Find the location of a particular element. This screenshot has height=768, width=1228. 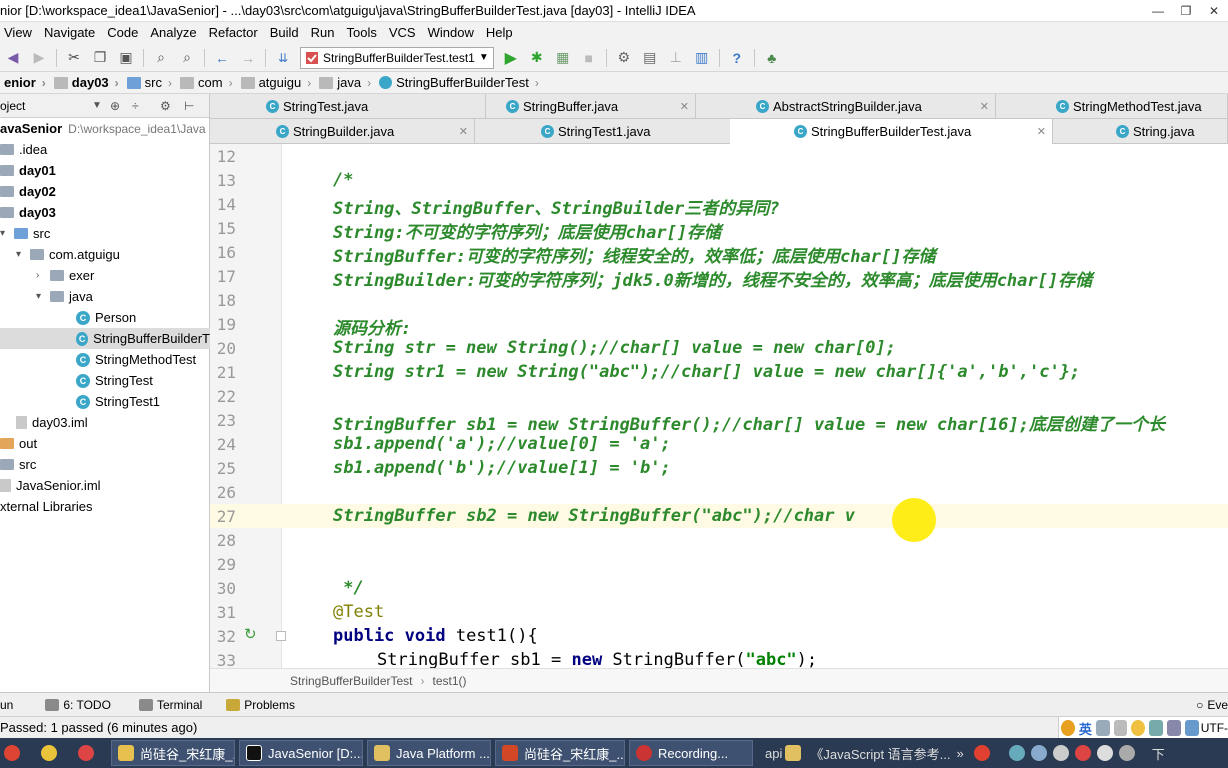

tool-event-log: ○ Eve is located at coordinates (1212, 705).